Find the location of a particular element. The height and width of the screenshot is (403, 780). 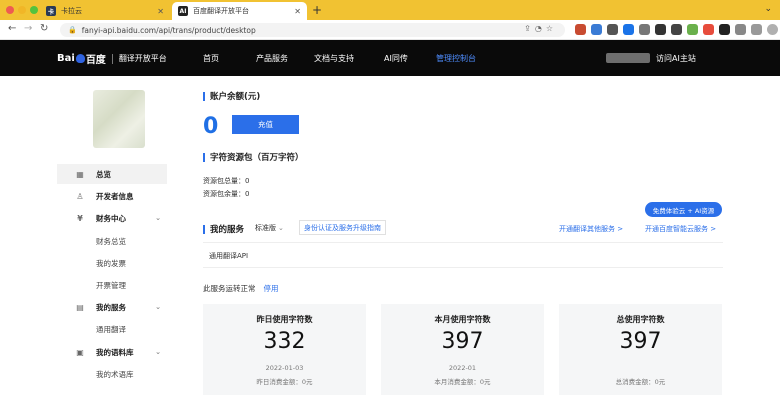

logo-text: Bai is located at coordinates (66, 58).